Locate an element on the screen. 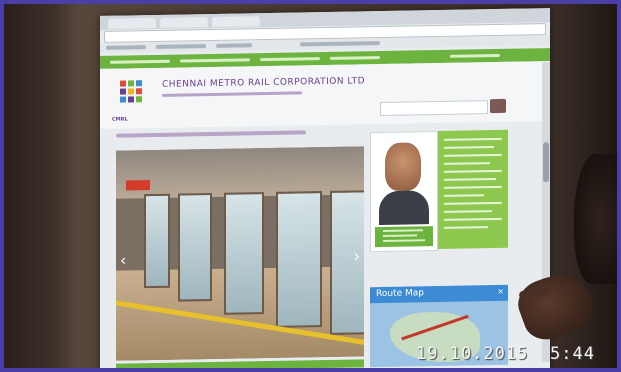 The width and height of the screenshot is (621, 372). breadcrumb is located at coordinates (211, 134).